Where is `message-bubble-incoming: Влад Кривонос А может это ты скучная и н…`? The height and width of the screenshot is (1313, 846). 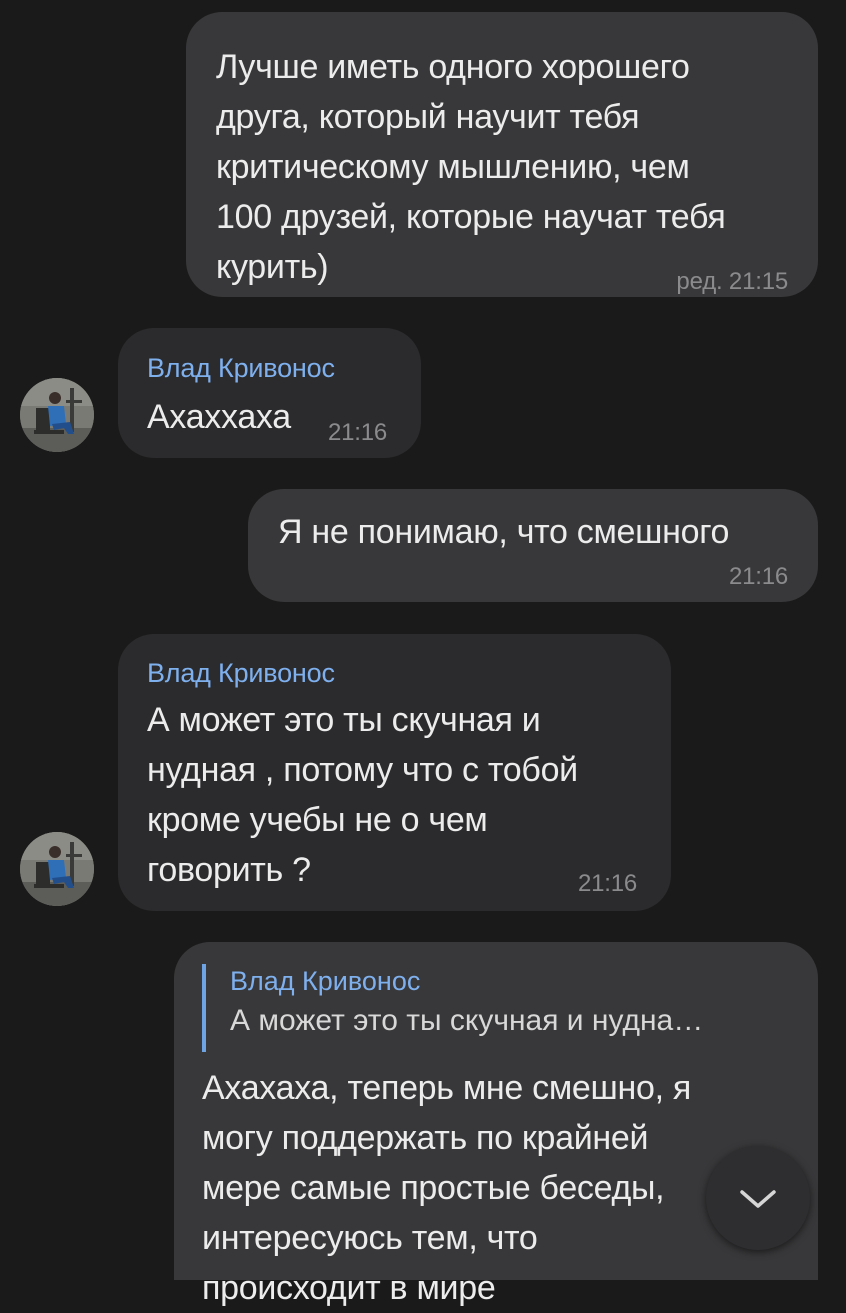 message-bubble-incoming: Влад Кривонос А может это ты скучная и н… is located at coordinates (394, 772).